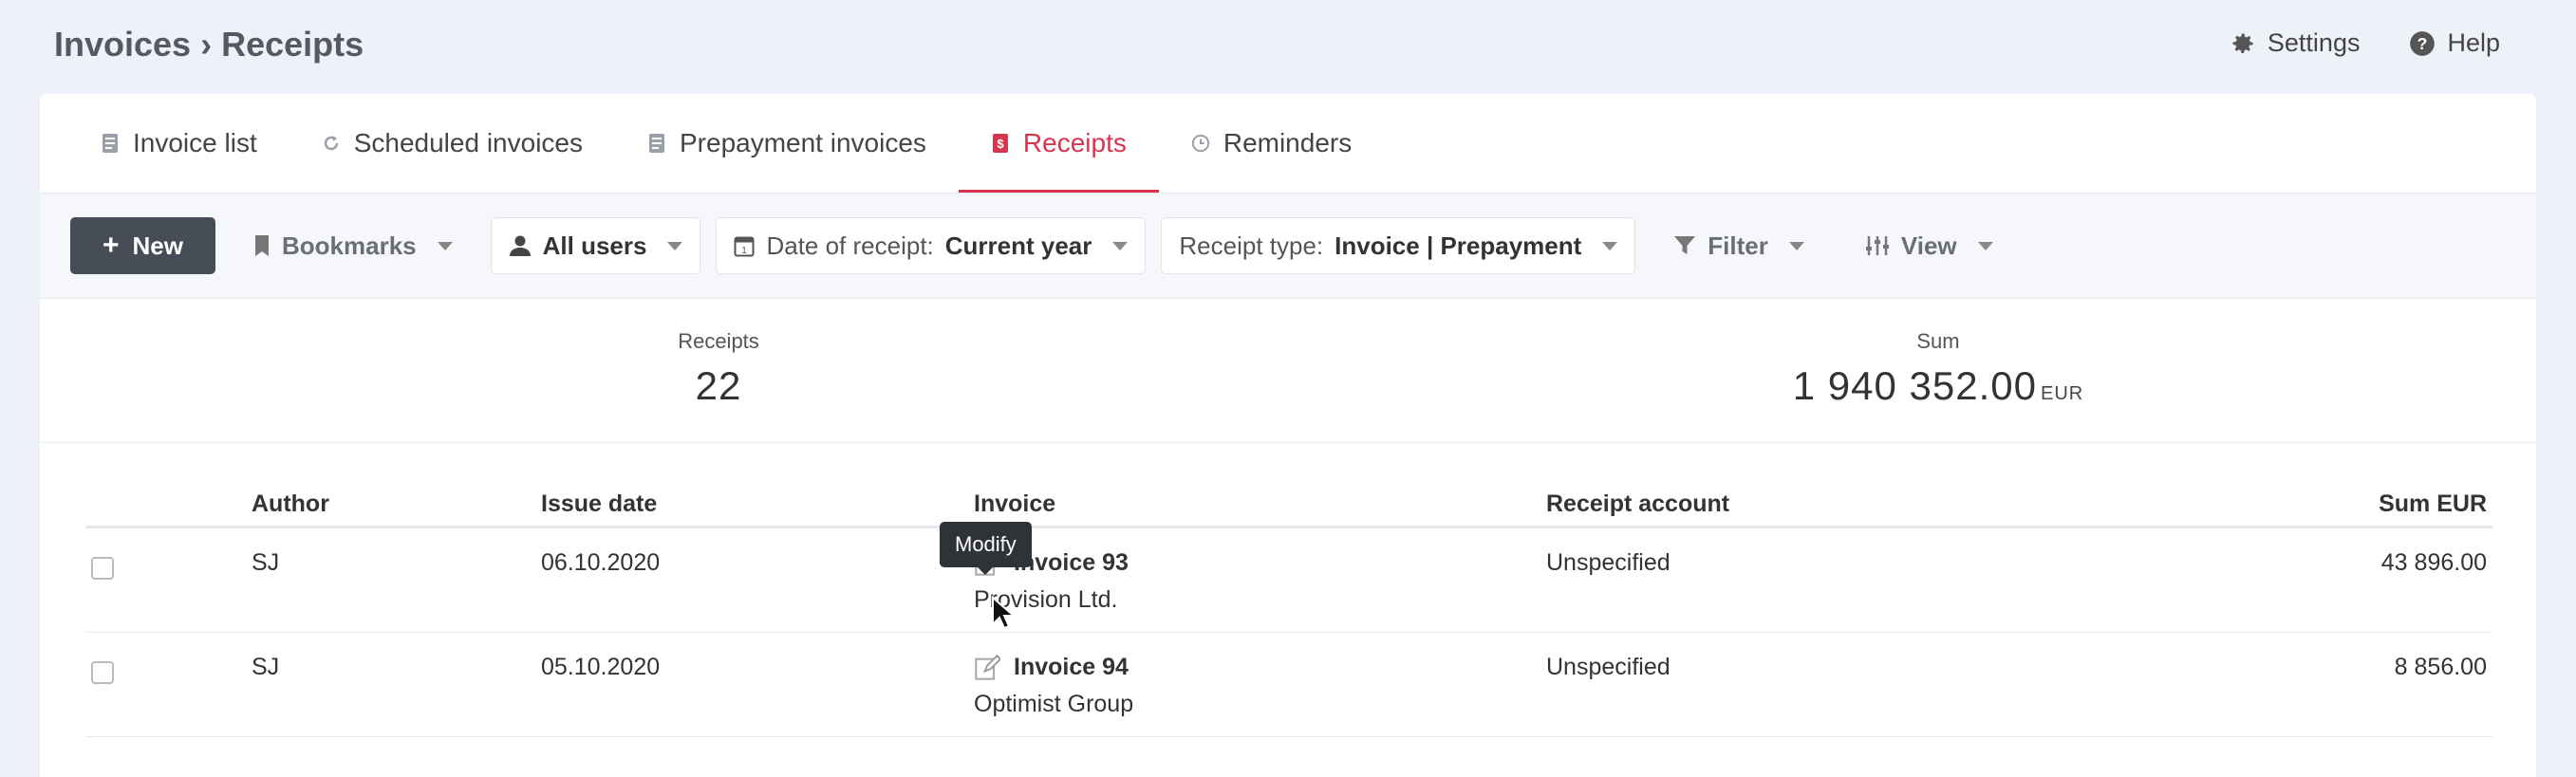 Image resolution: width=2576 pixels, height=777 pixels. I want to click on issue-date-cell: 05.10.2020, so click(601, 667).